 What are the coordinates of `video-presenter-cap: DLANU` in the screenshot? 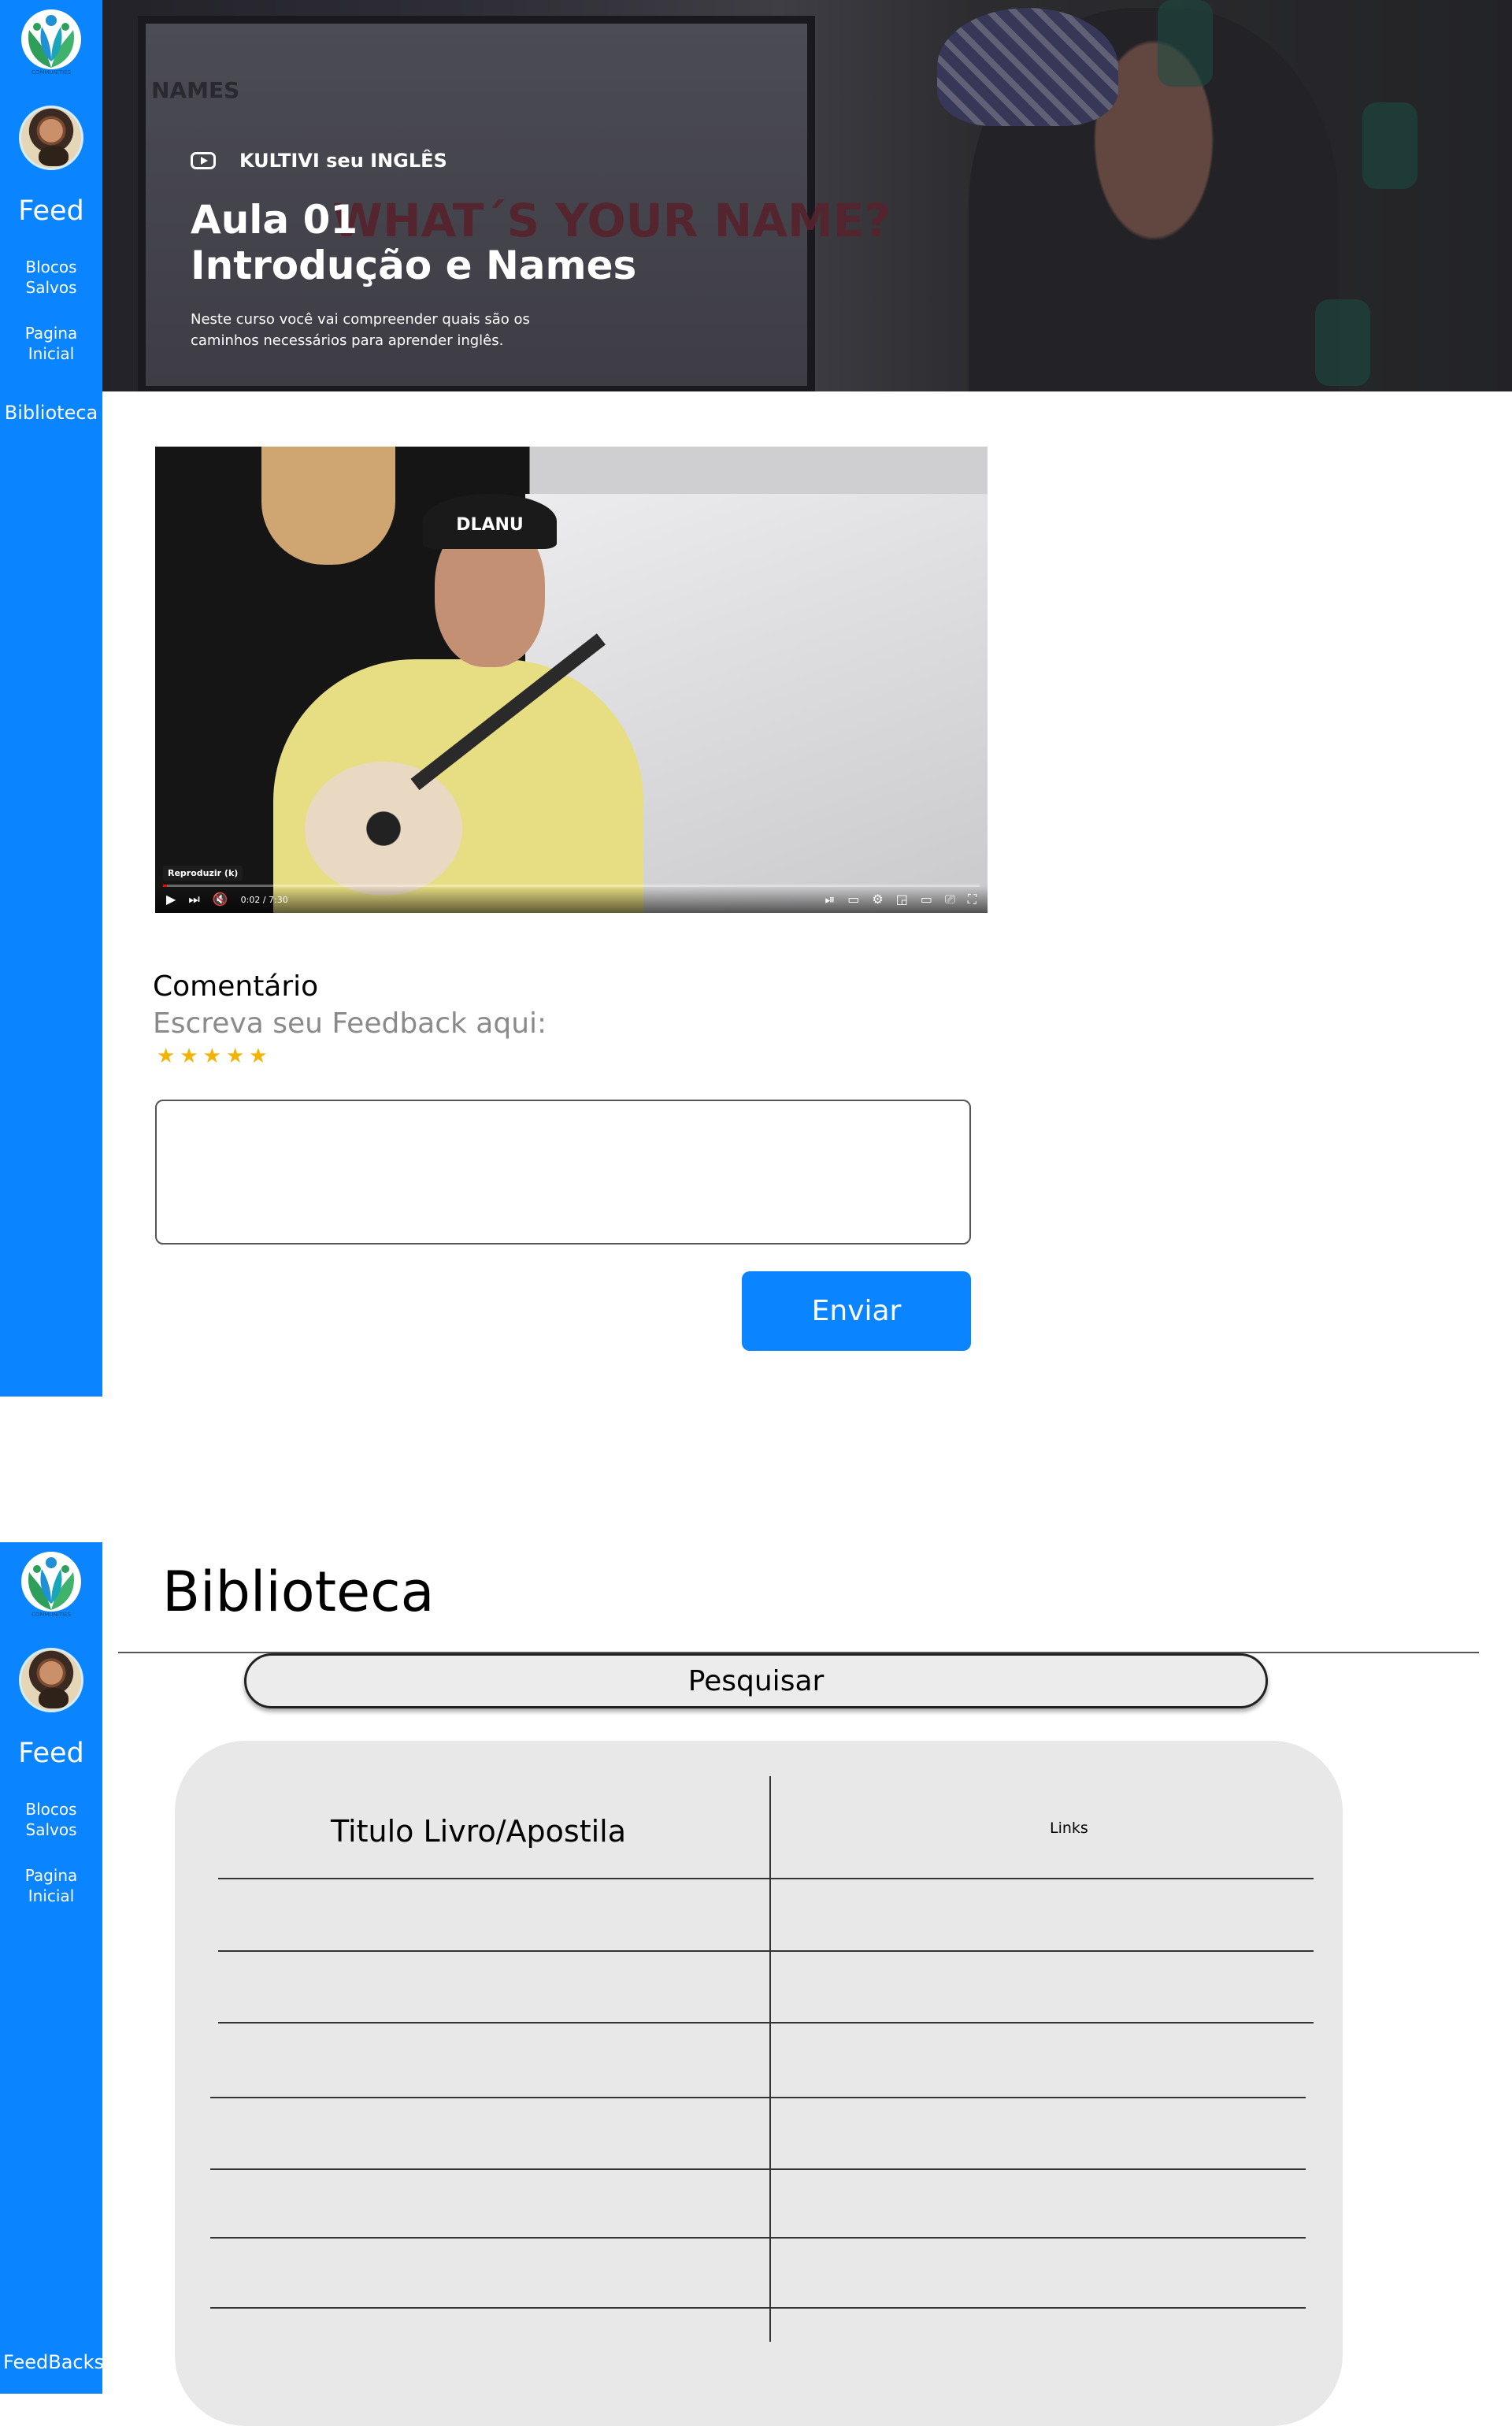 It's located at (490, 521).